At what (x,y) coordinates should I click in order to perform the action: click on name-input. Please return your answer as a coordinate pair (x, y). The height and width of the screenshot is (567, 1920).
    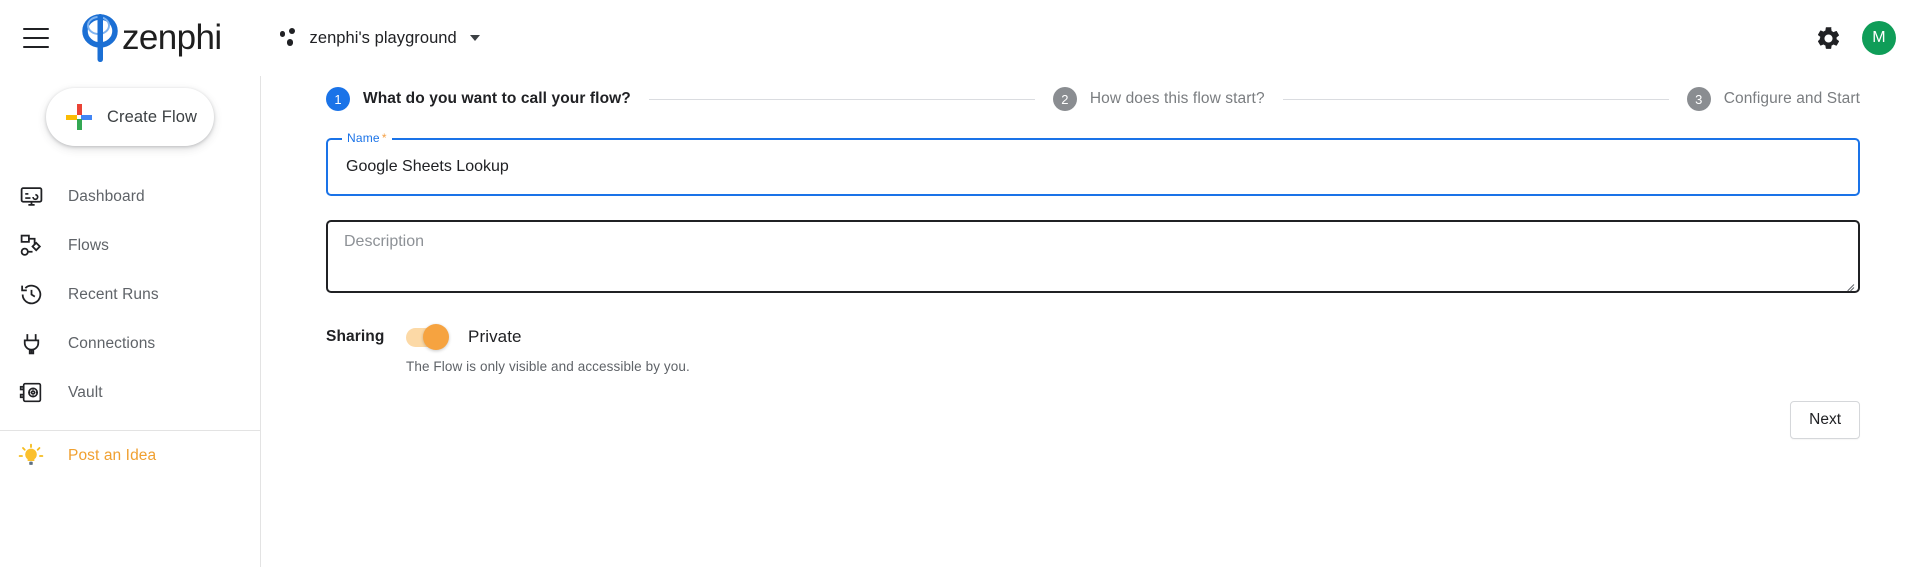
    Looking at the image, I should click on (1093, 167).